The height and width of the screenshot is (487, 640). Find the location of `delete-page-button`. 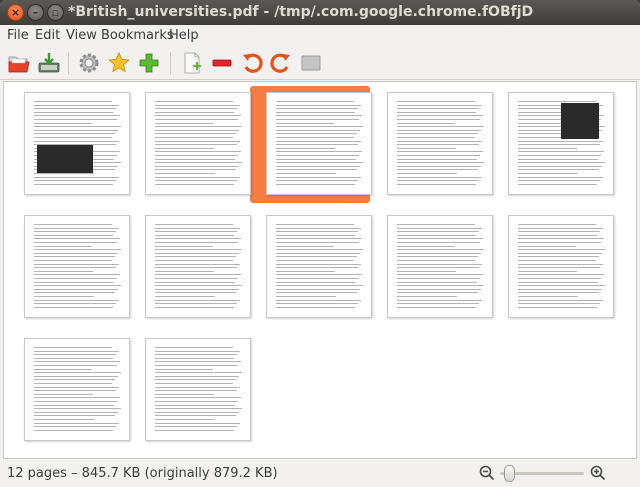

delete-page-button is located at coordinates (222, 63).